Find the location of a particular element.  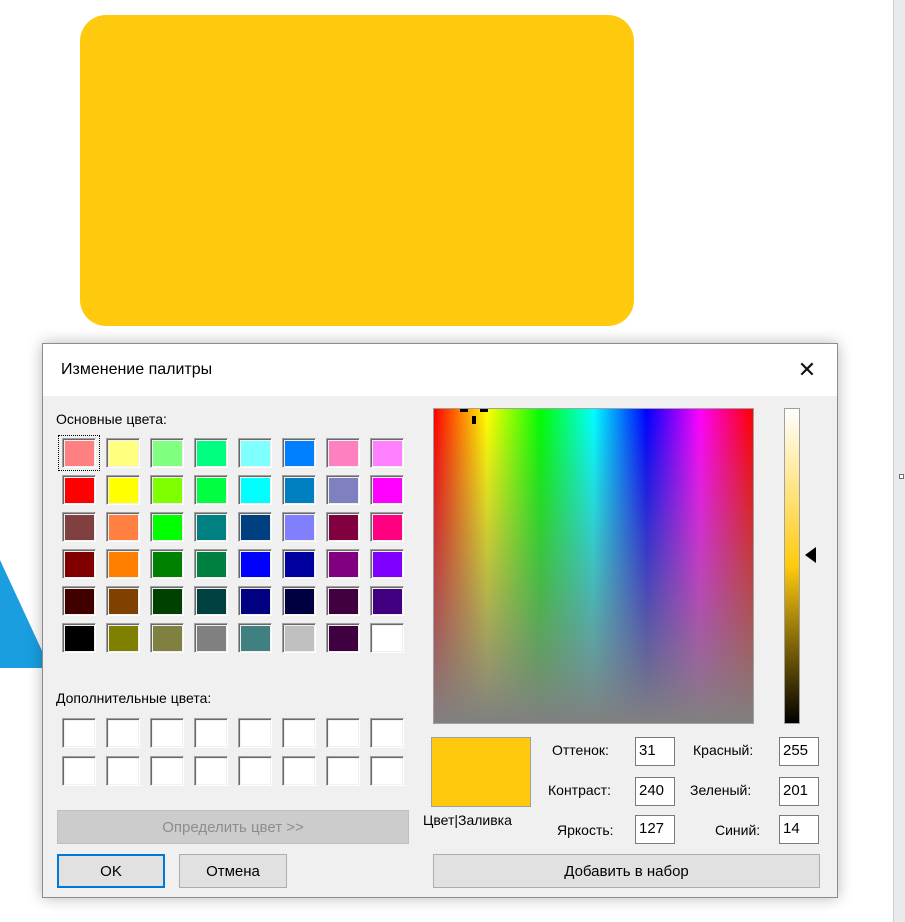

saturation-input: 240 is located at coordinates (655, 791).